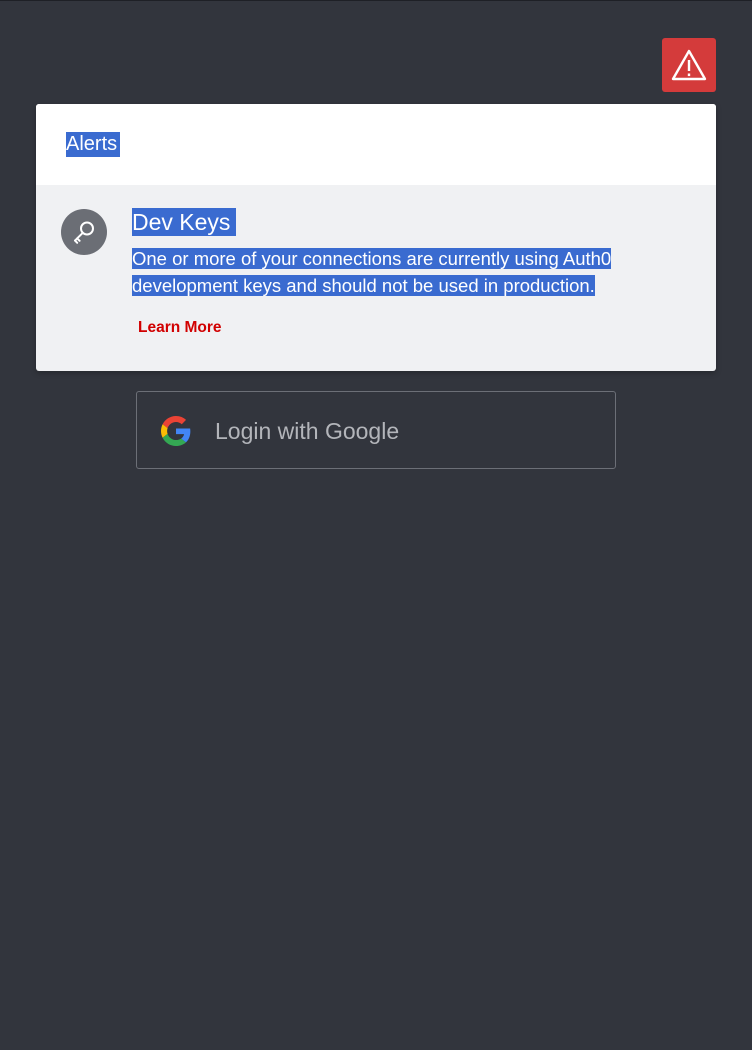 The height and width of the screenshot is (1050, 752). I want to click on alerts-toggle-button, so click(689, 65).